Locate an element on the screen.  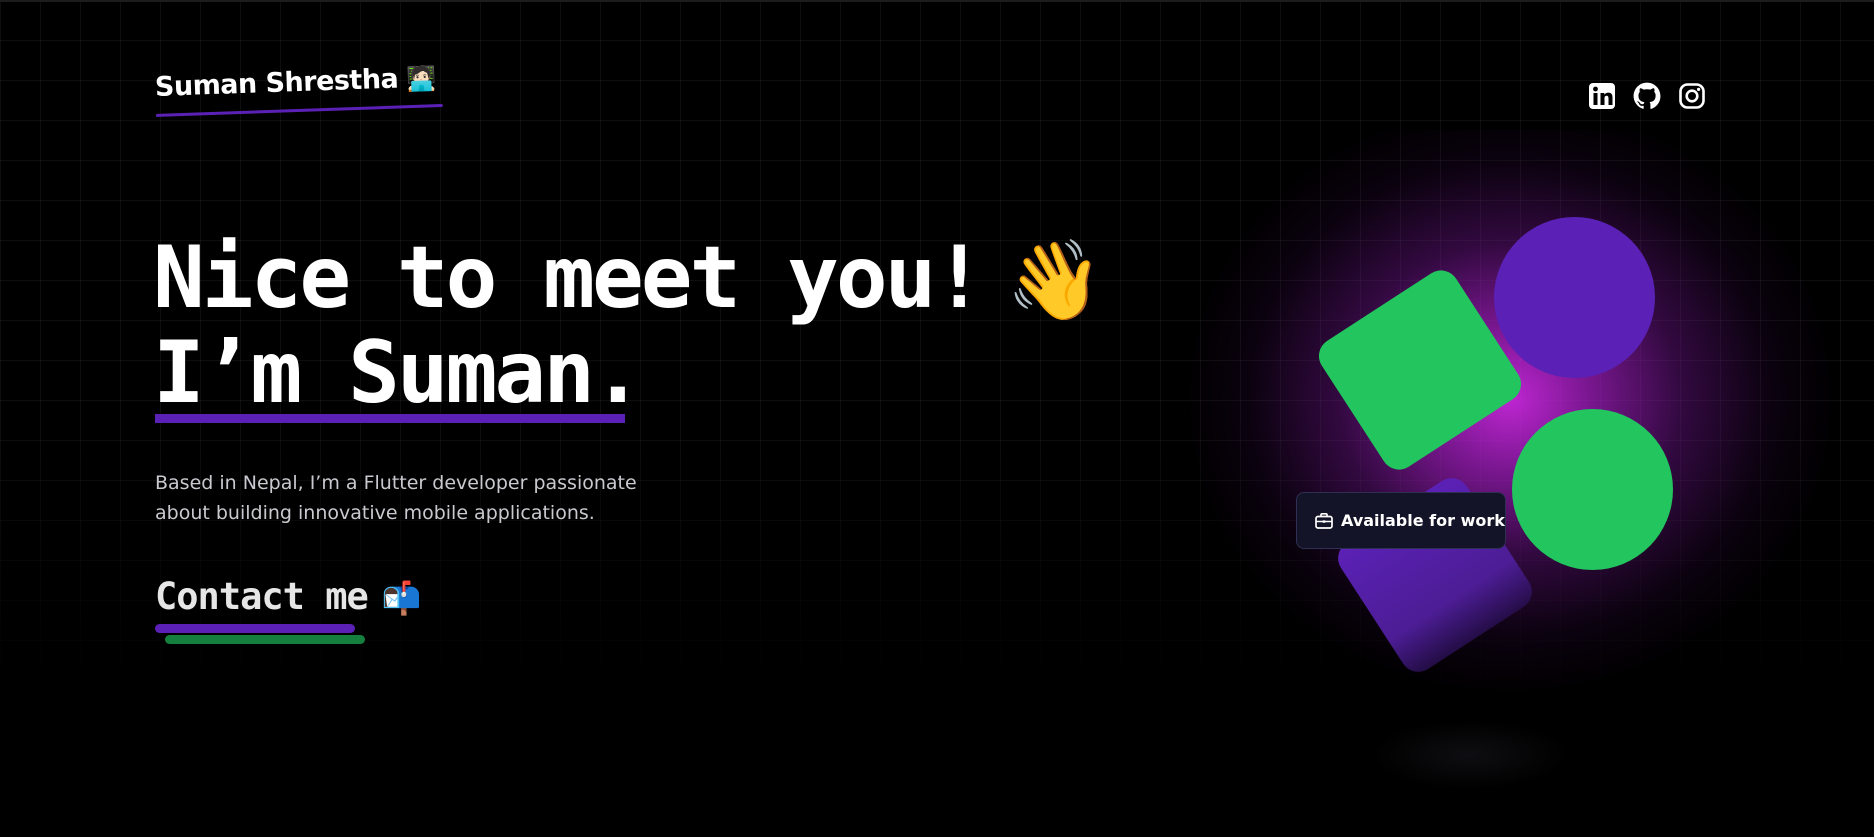
technologist-emoji: 🧑🏻‍💻 is located at coordinates (421, 79).